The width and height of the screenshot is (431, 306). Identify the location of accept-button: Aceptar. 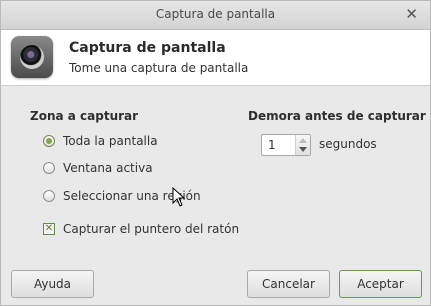
(380, 284).